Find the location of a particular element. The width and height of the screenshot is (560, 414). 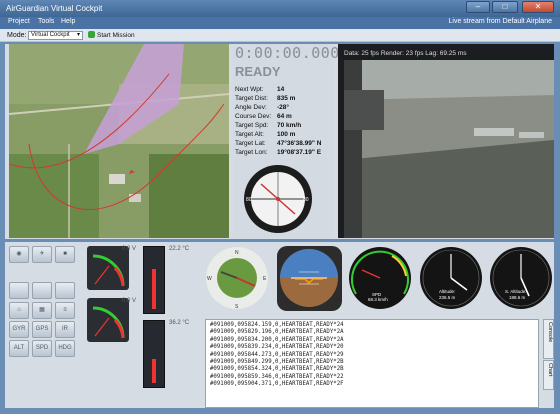

grid-icon: ▦ is located at coordinates (42, 310).